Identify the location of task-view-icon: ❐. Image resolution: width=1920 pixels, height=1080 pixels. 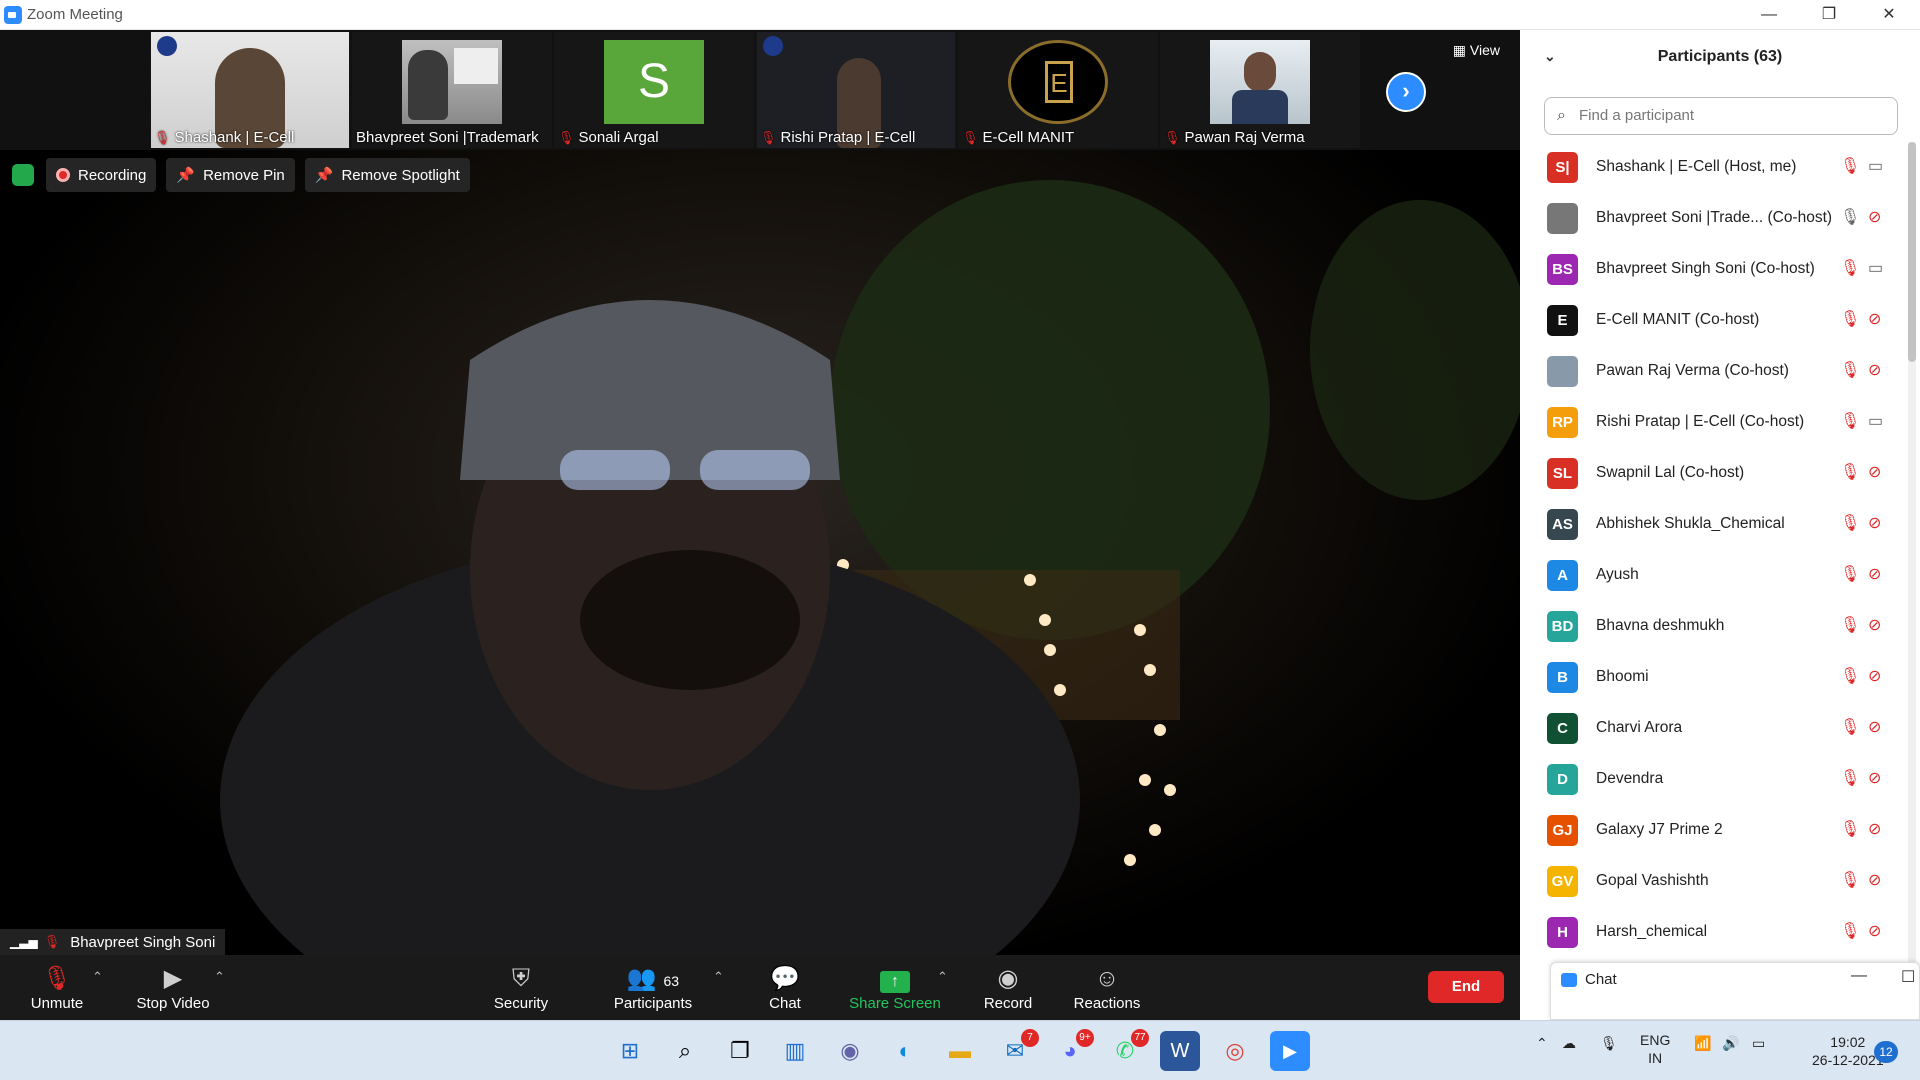
(740, 1051).